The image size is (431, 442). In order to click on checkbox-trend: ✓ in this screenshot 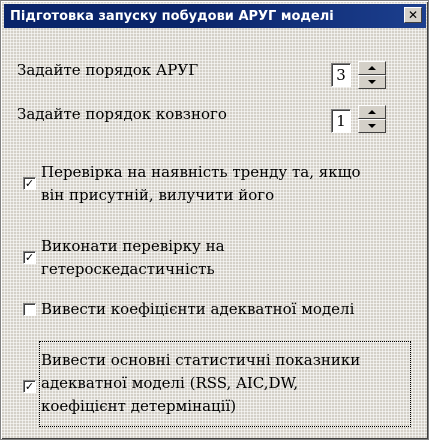, I will do `click(29, 183)`.